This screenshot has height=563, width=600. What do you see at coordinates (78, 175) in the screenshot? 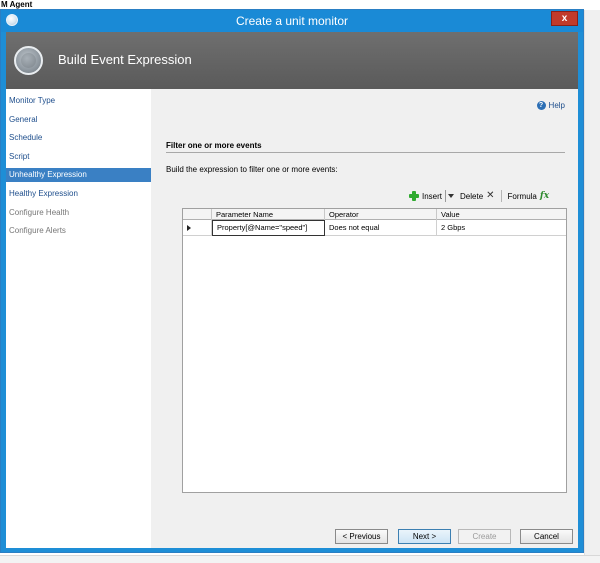
I see `sidebar-item-unhealthy-expression: Unhealthy Expression` at bounding box center [78, 175].